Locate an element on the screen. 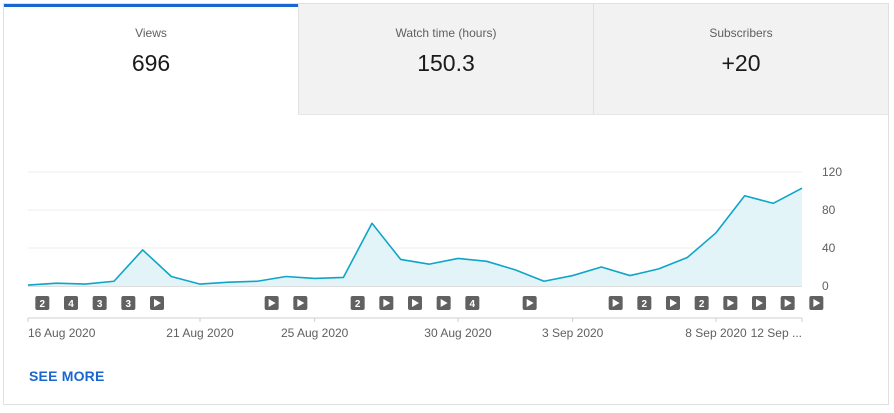 The image size is (894, 413). tab-watch-time: Watch time (hours) 150.3 is located at coordinates (446, 59).